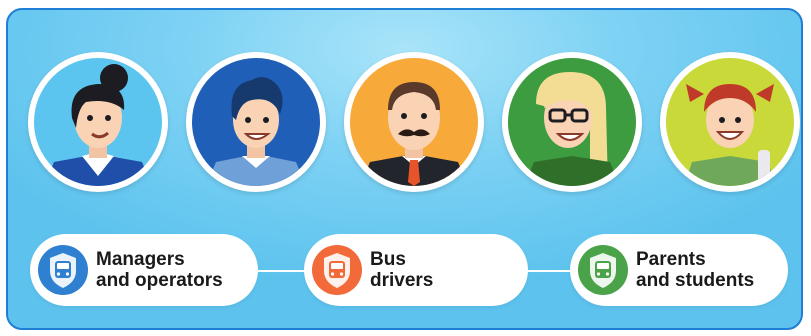 The image size is (811, 336). What do you see at coordinates (572, 122) in the screenshot?
I see `parent-avatar` at bounding box center [572, 122].